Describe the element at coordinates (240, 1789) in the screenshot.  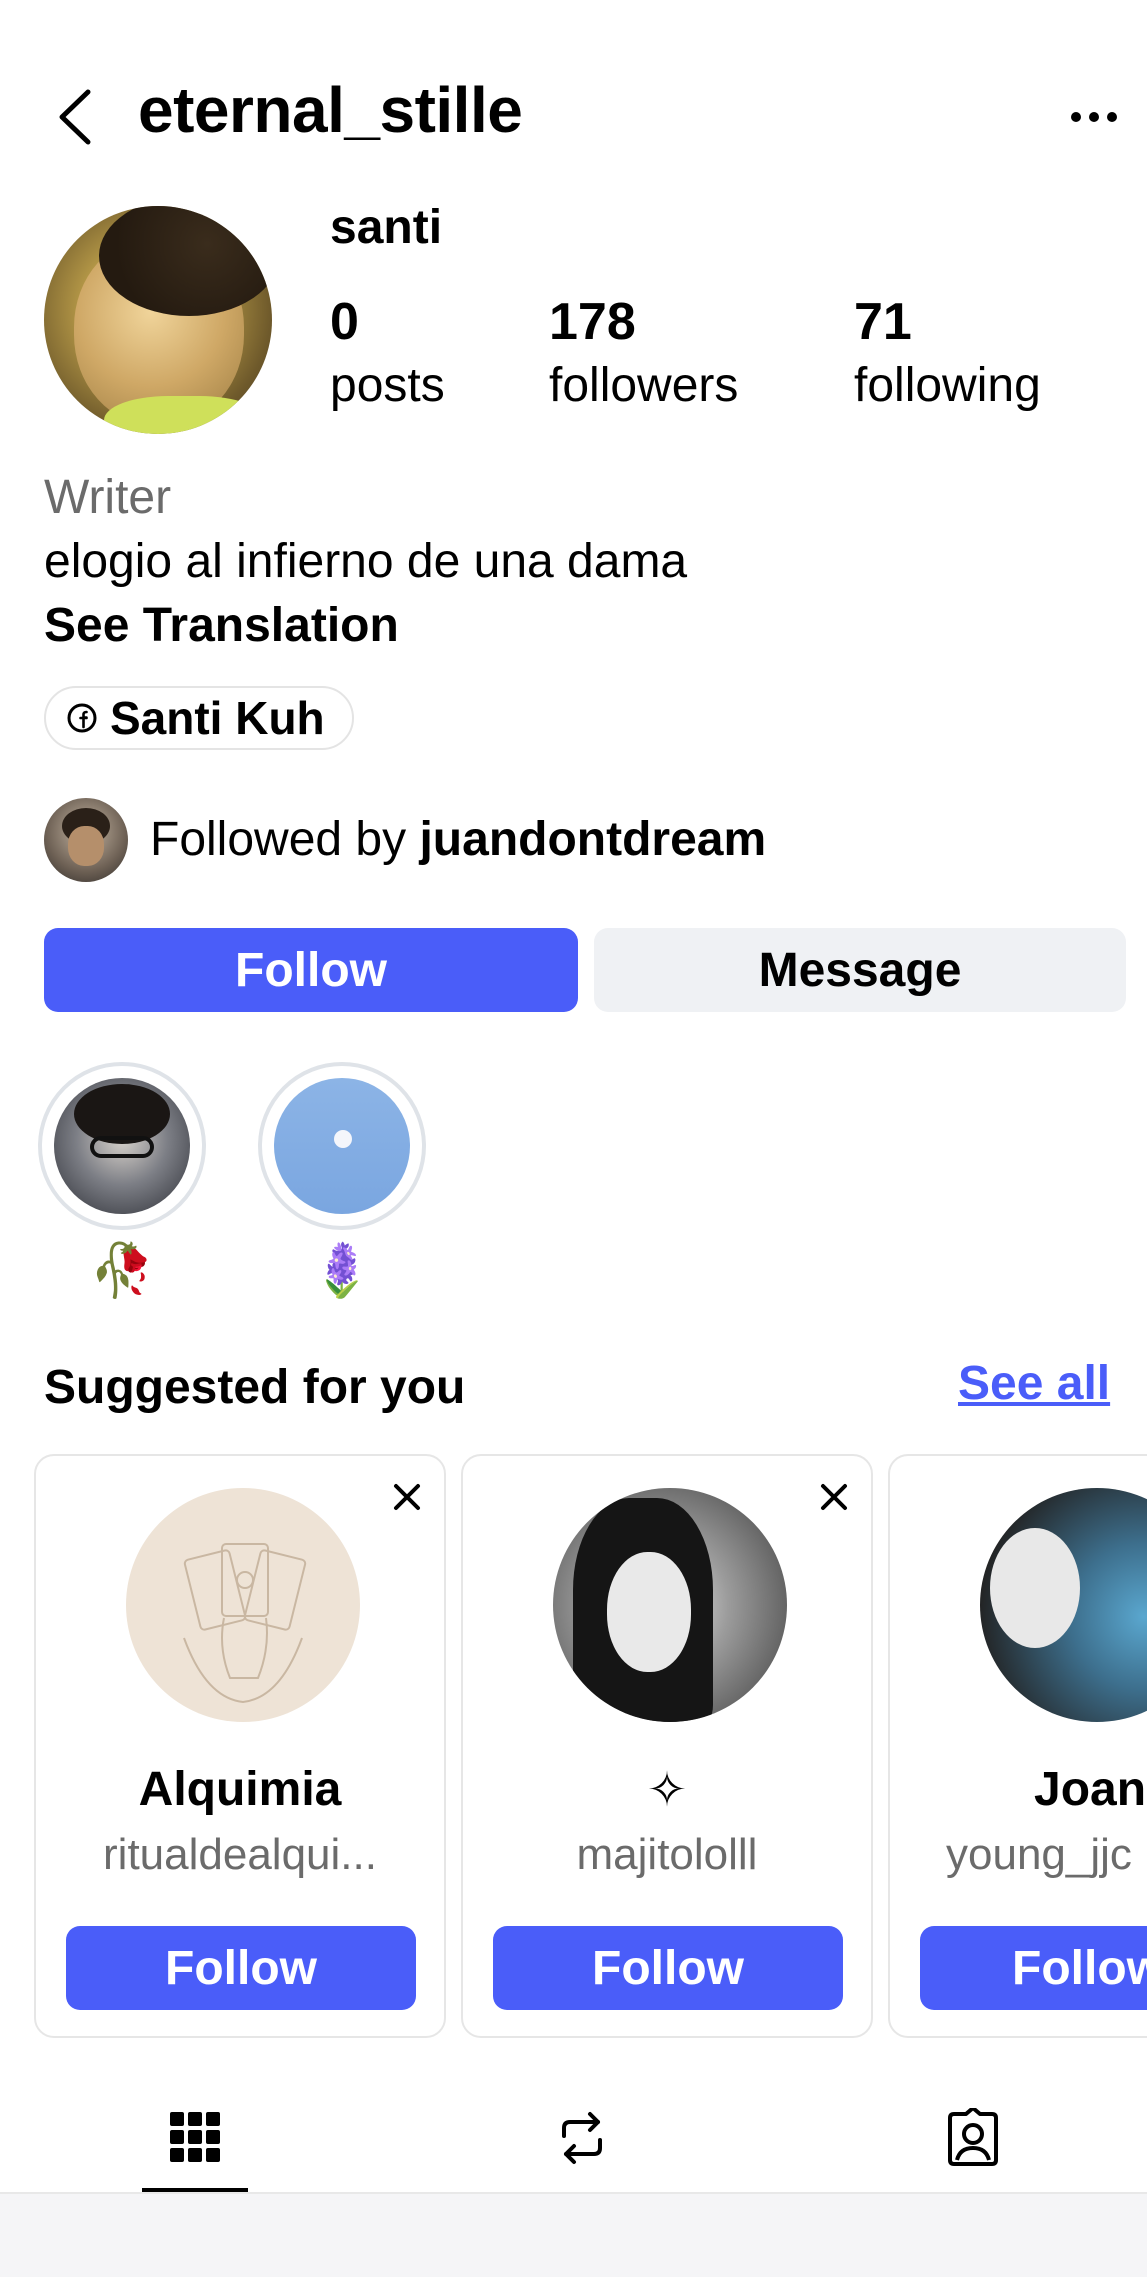
I see `suggestion-name: Alquimia` at that location.